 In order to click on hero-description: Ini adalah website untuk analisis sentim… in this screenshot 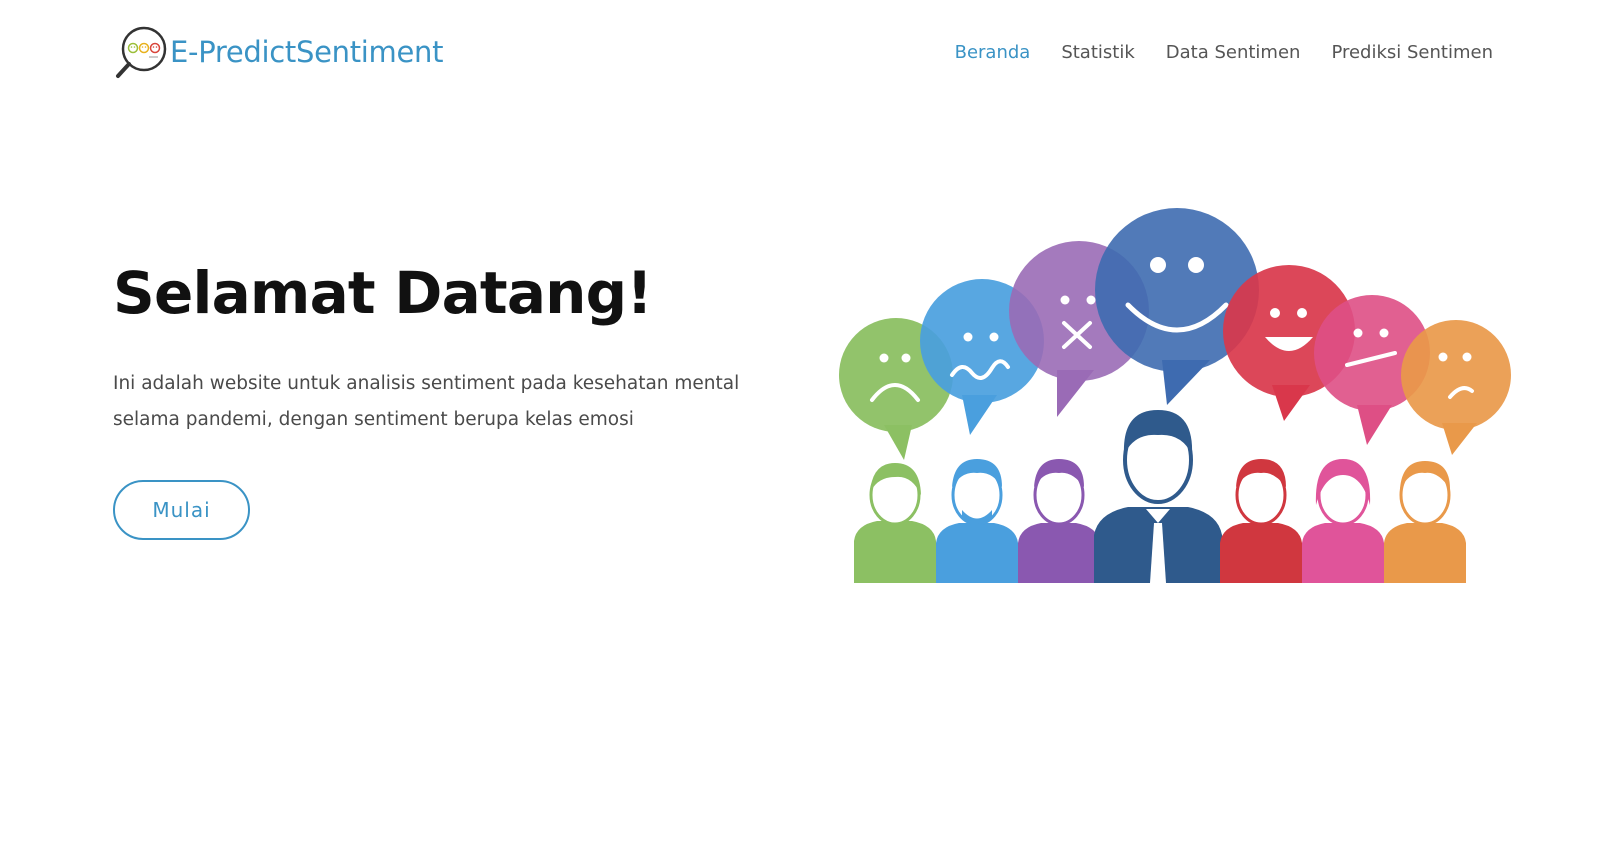, I will do `click(426, 401)`.